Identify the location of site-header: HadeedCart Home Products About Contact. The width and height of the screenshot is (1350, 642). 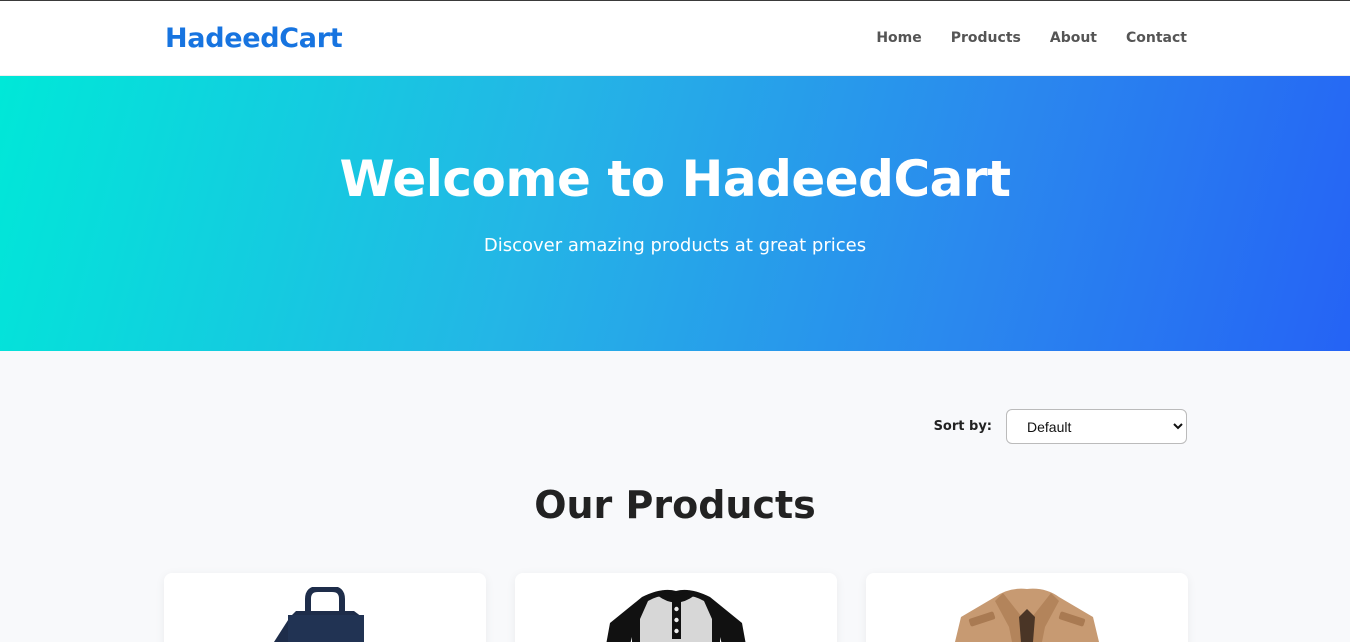
(675, 38).